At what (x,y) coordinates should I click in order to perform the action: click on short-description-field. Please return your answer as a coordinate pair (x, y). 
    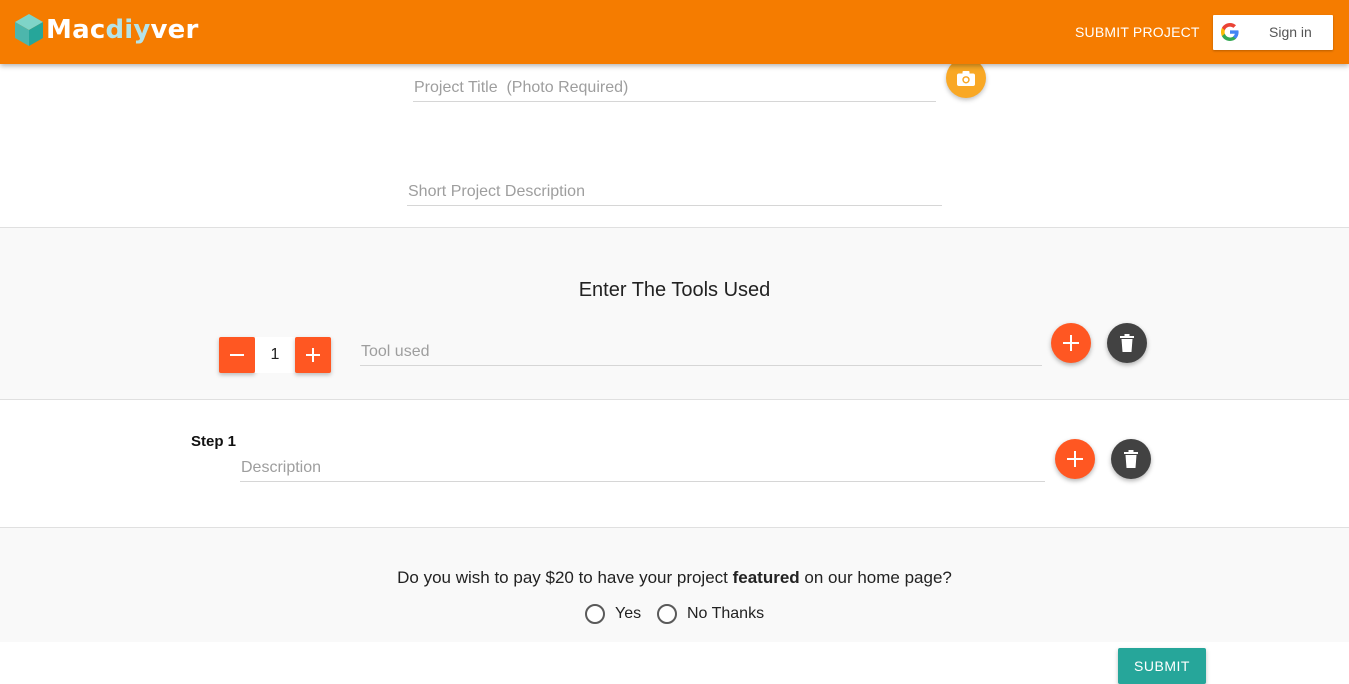
    Looking at the image, I should click on (674, 194).